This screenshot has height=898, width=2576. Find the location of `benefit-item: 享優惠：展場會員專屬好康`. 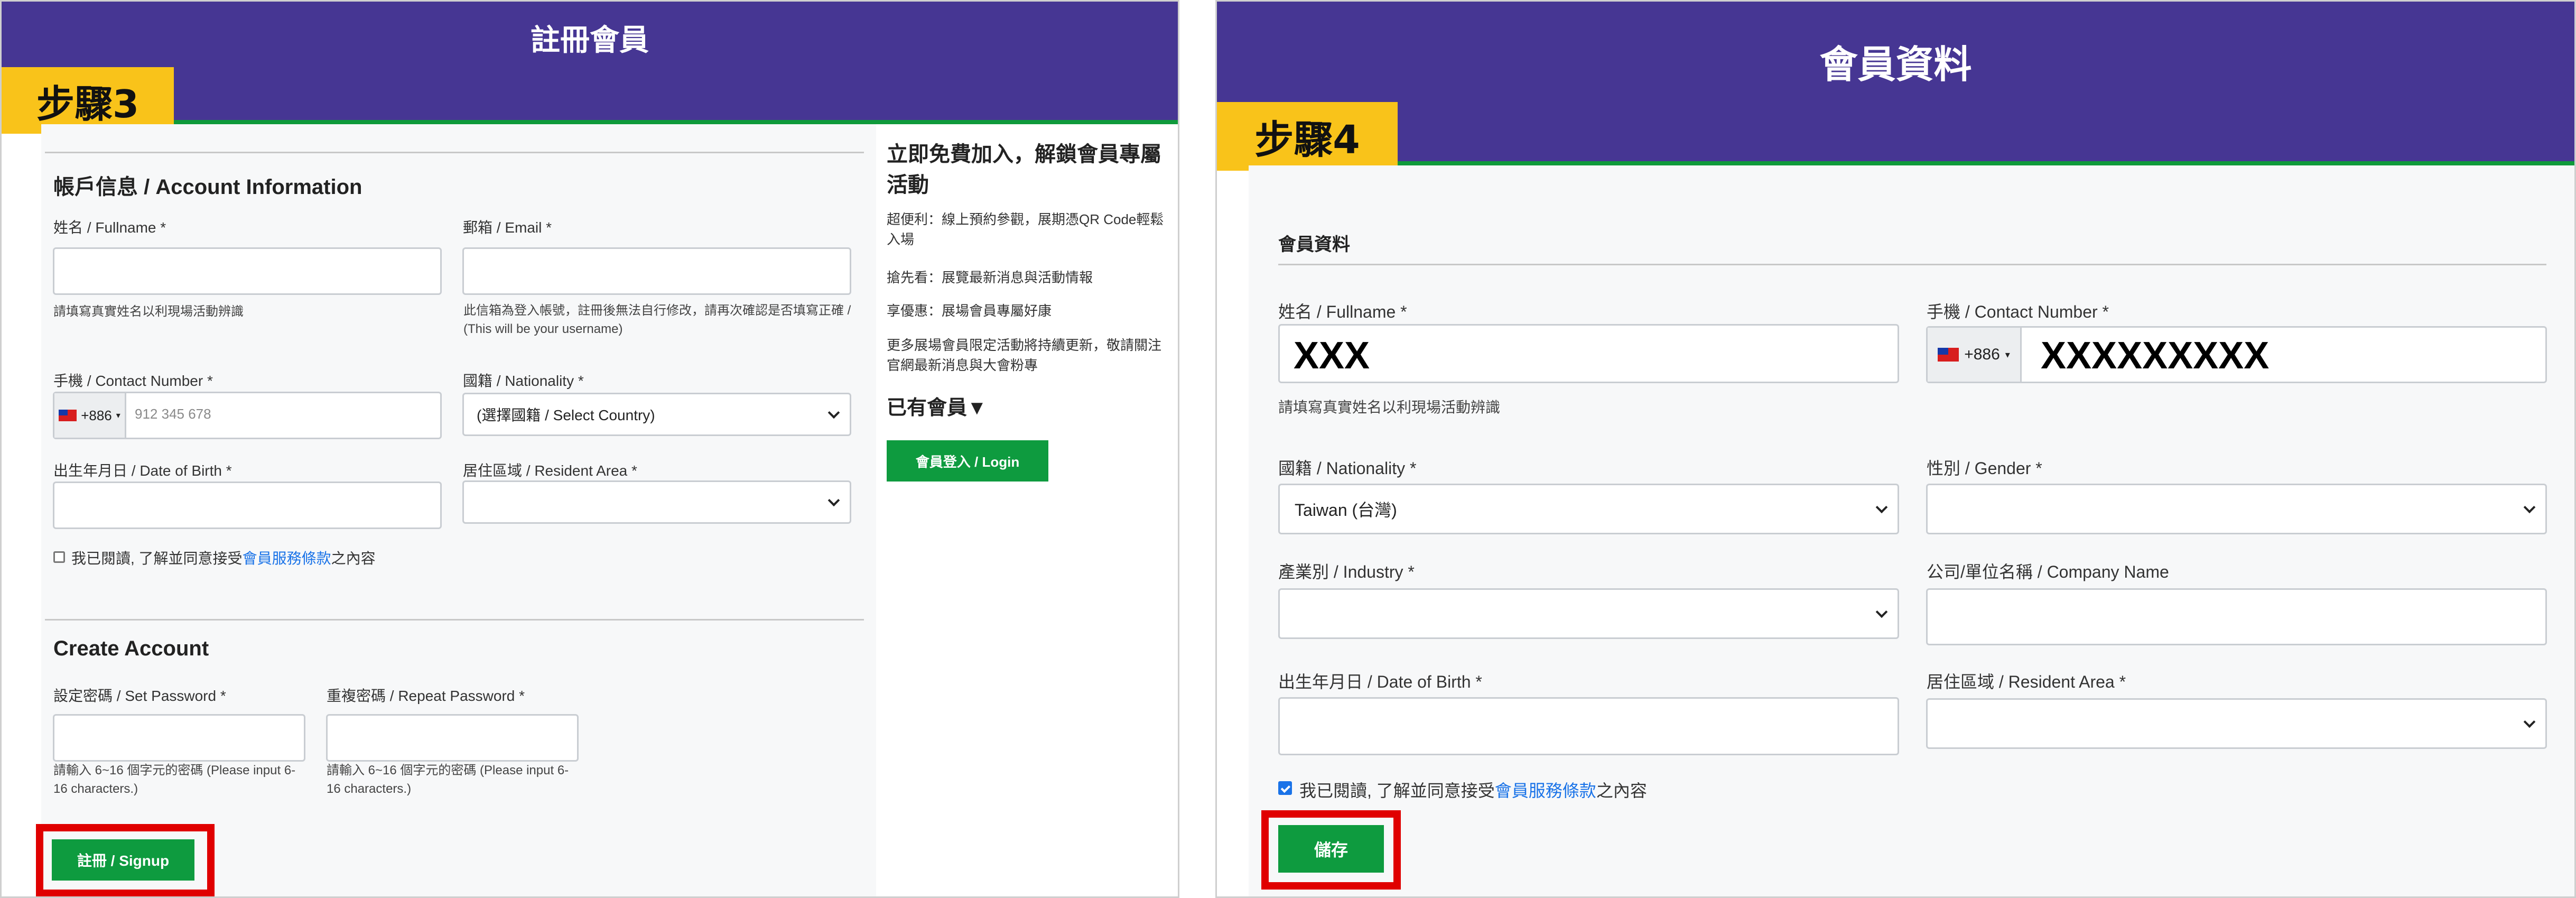

benefit-item: 享優惠：展場會員專屬好康 is located at coordinates (970, 311).